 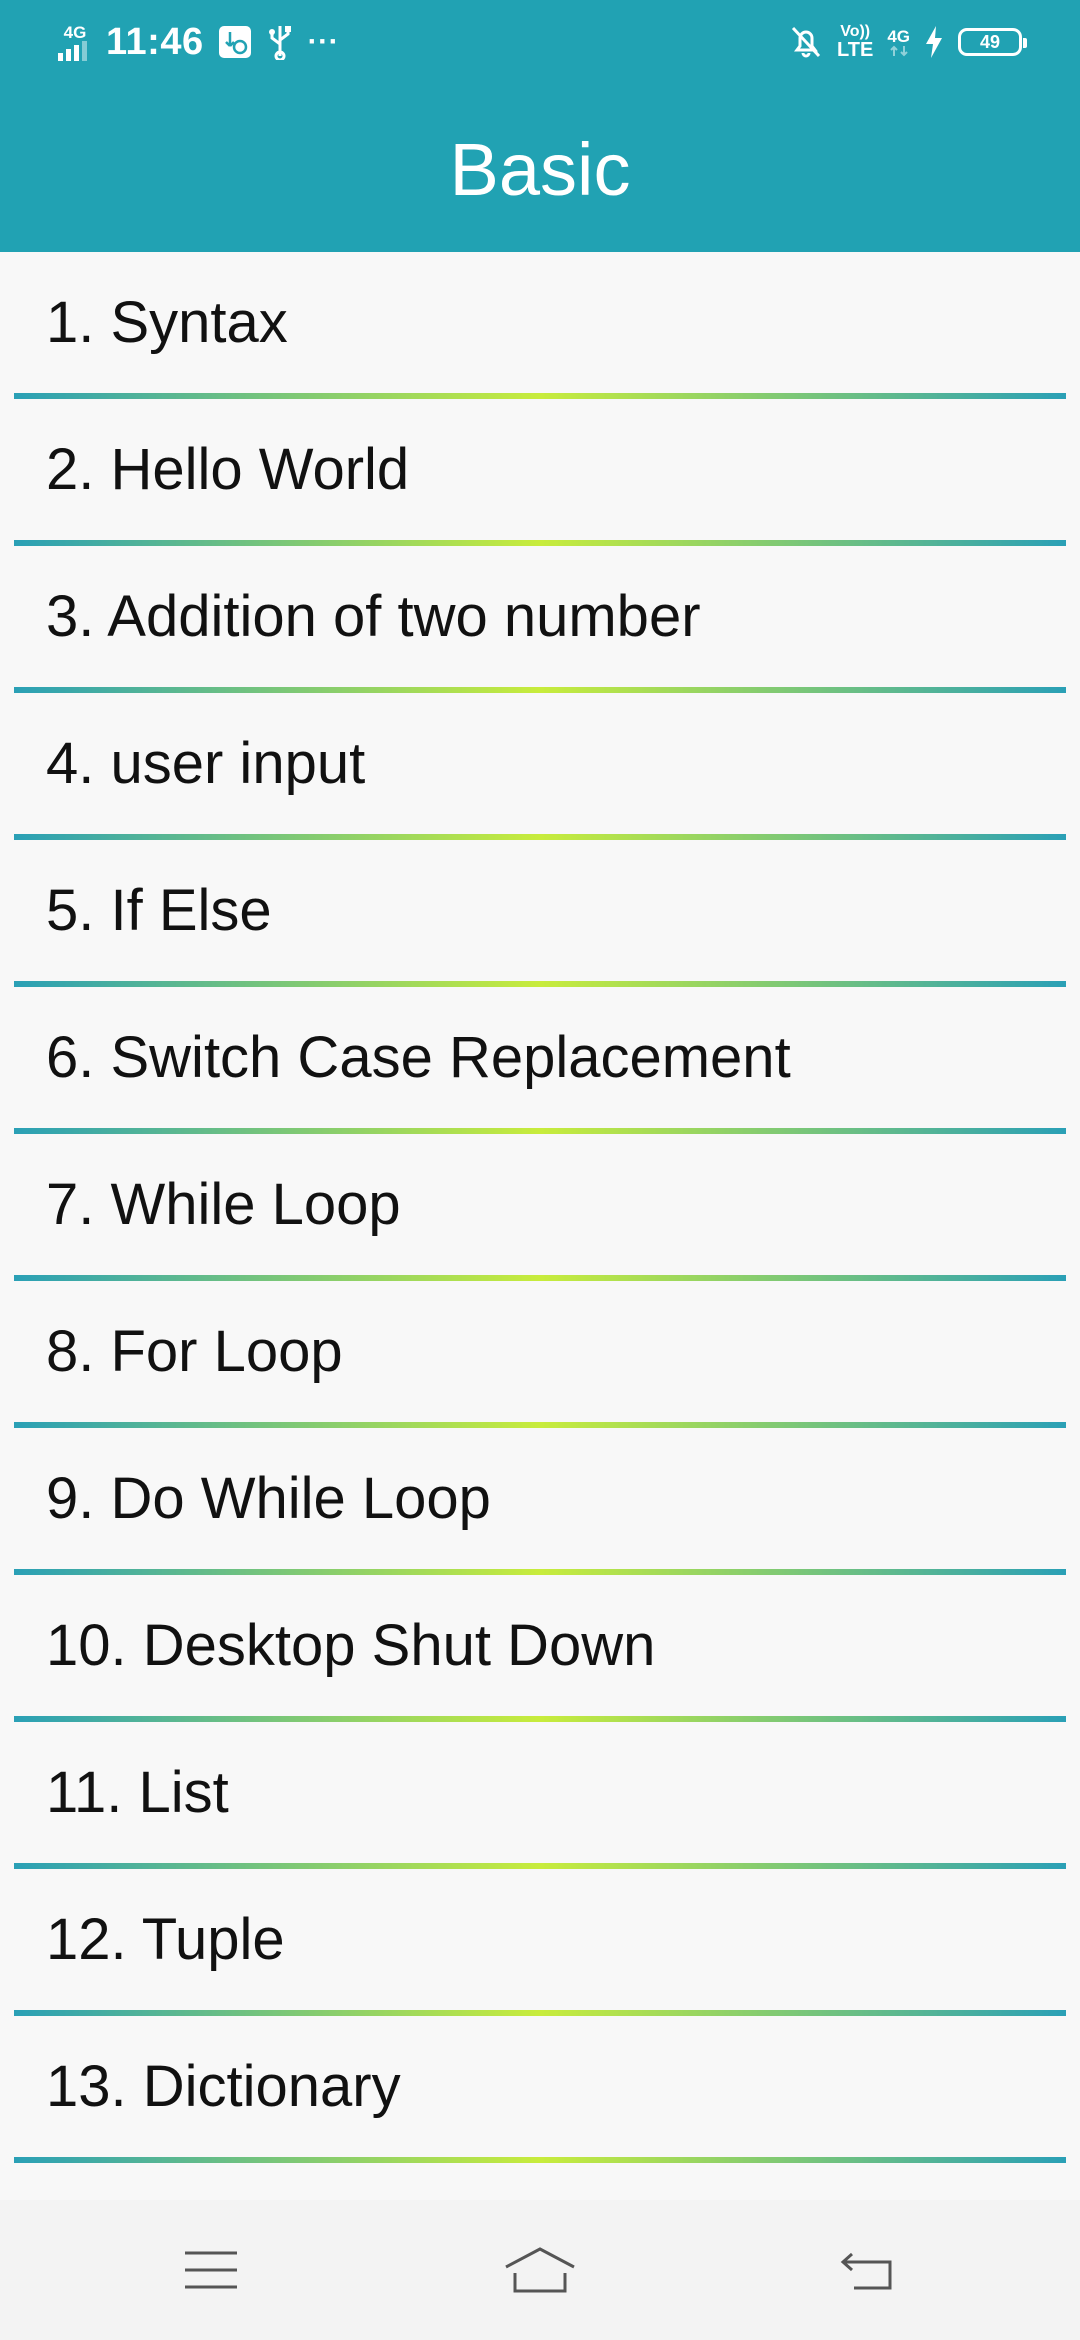 I want to click on list-item: 1. Syntax, so click(x=540, y=325).